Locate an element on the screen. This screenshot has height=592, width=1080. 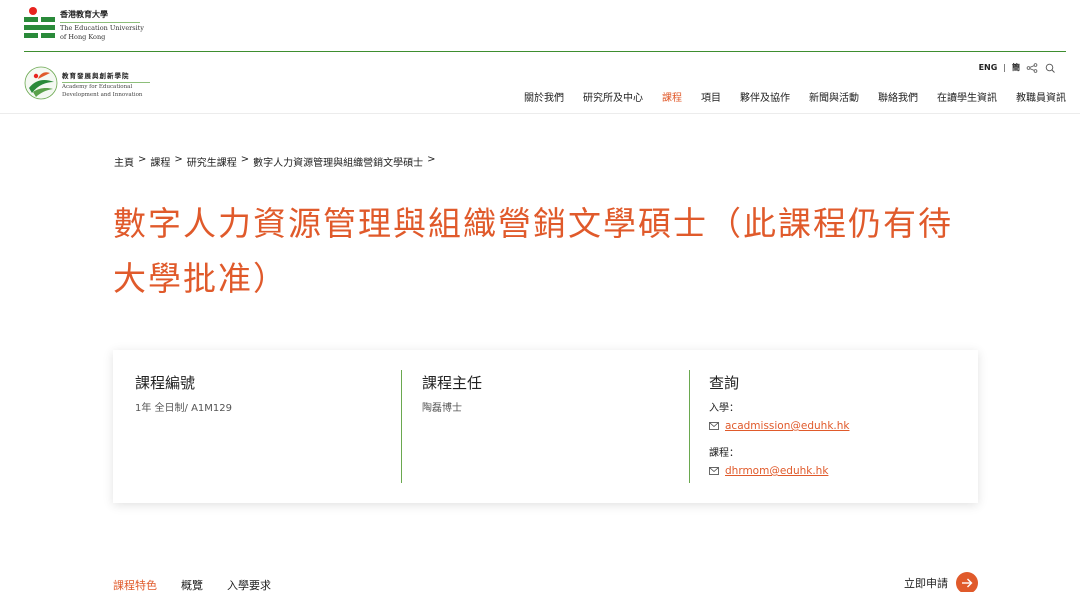
eduhk-logo-icon is located at coordinates (40, 23).